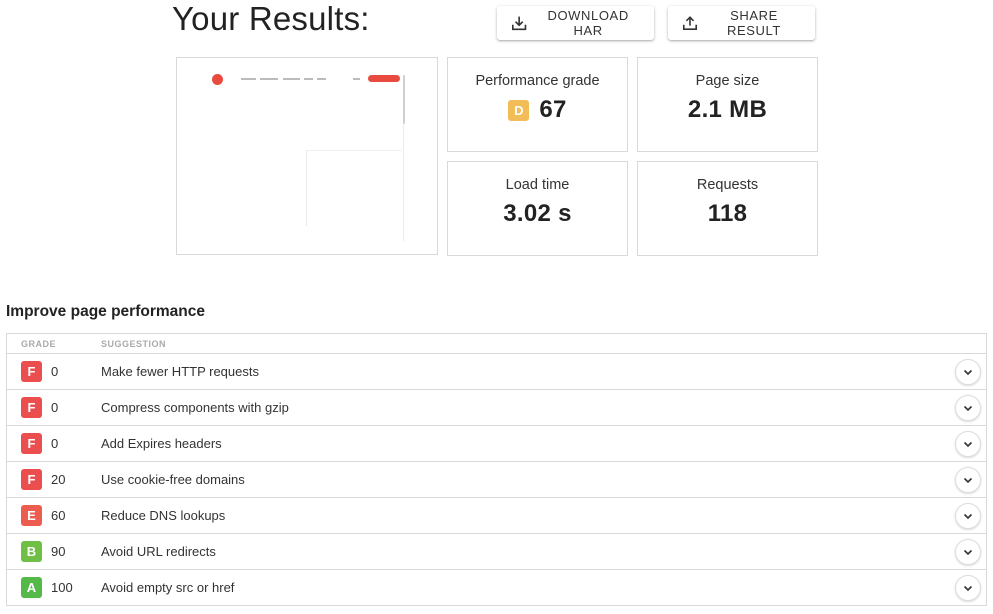  Describe the element at coordinates (519, 23) in the screenshot. I see `download-icon` at that location.